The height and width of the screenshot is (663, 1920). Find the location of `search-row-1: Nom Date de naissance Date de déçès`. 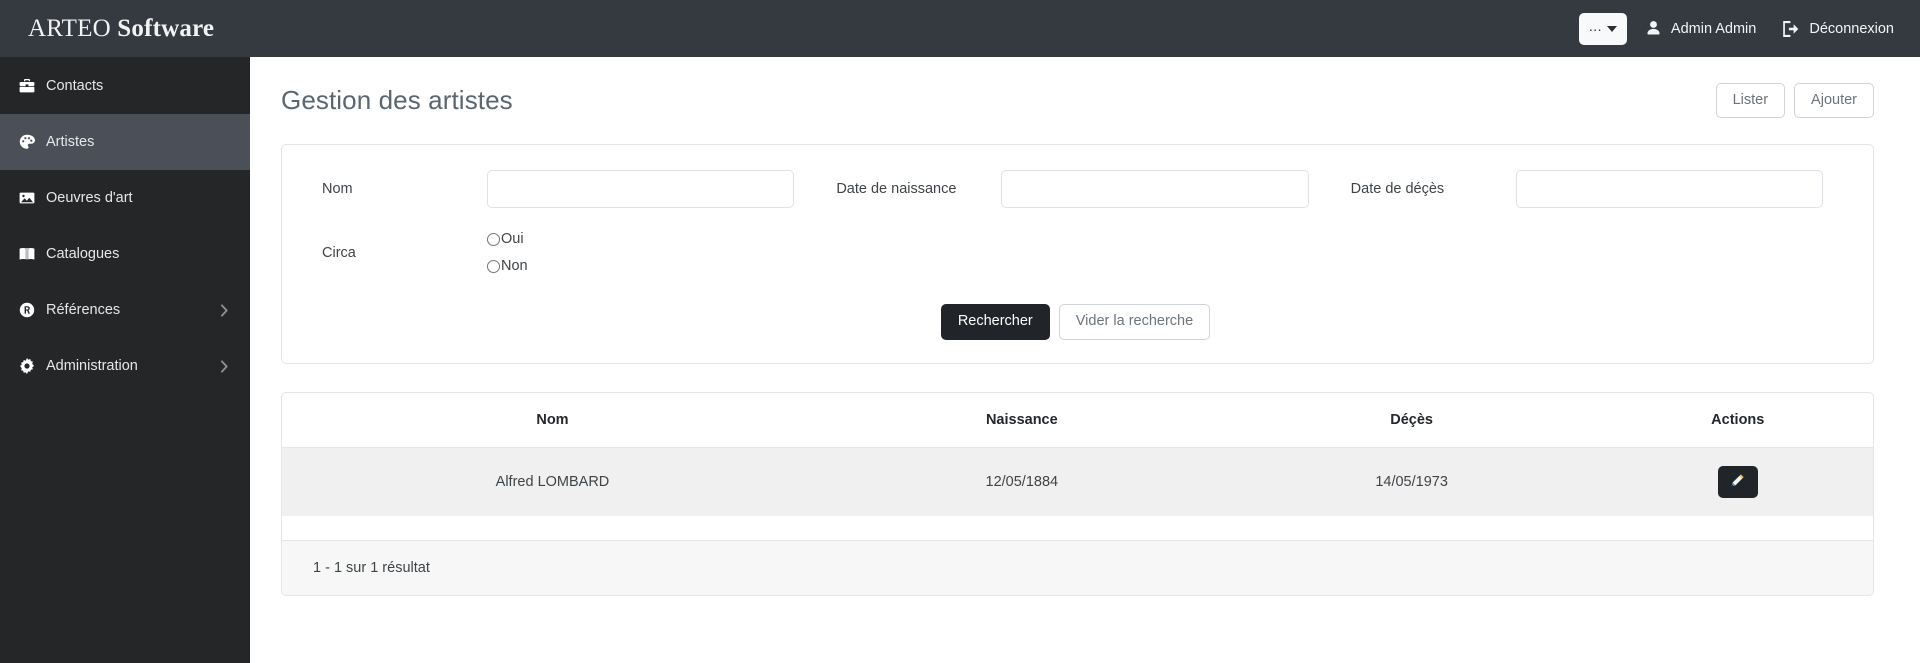

search-row-1: Nom Date de naissance Date de déçès is located at coordinates (1075, 189).